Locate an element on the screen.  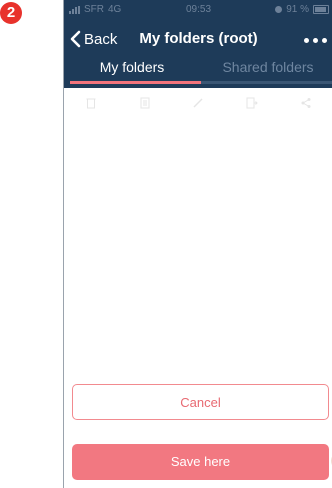
cancel-button: Cancel is located at coordinates (200, 402).